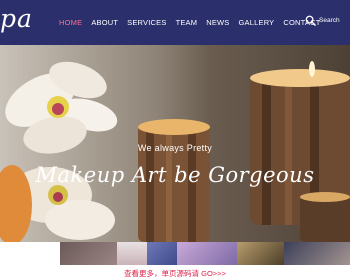  I want to click on site-logo: pa, so click(16, 18).